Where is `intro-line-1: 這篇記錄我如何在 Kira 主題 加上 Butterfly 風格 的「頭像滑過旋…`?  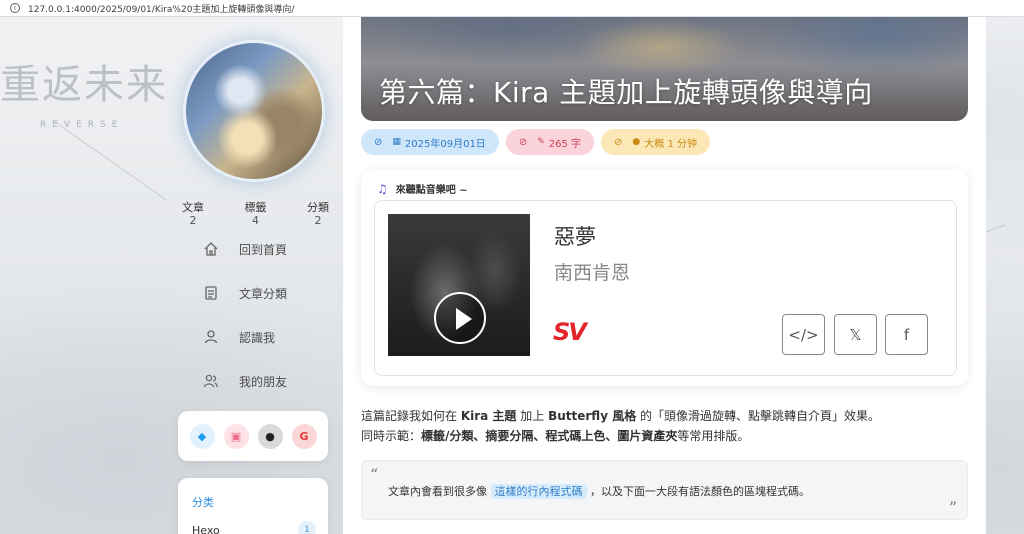 intro-line-1: 這篇記錄我如何在 Kira 主題 加上 Butterfly 風格 的「頭像滑過旋… is located at coordinates (620, 416).